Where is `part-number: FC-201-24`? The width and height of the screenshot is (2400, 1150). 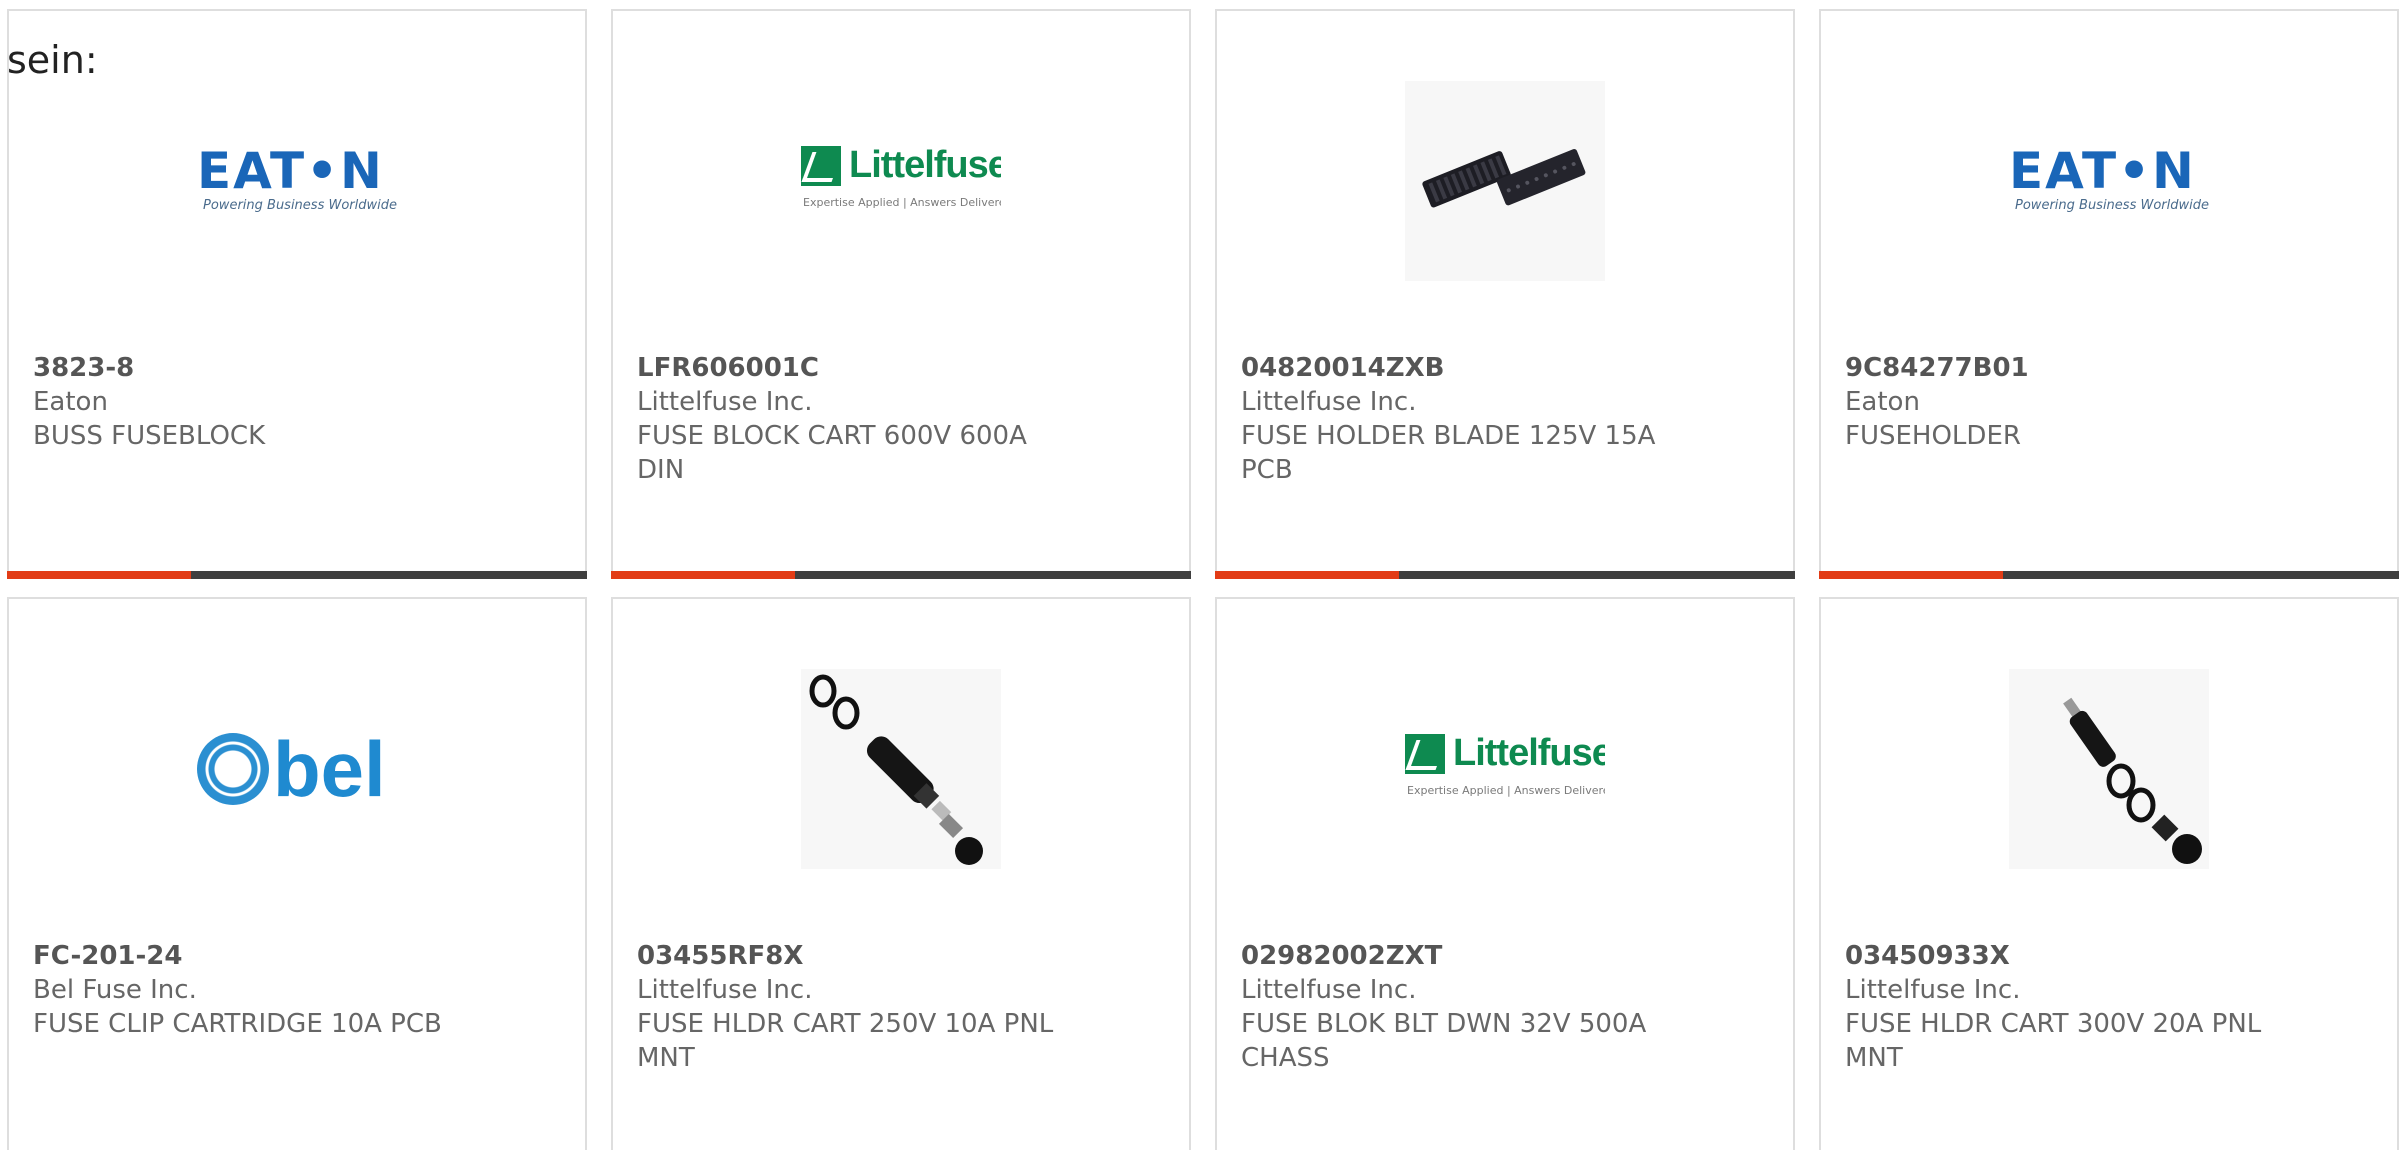 part-number: FC-201-24 is located at coordinates (249, 956).